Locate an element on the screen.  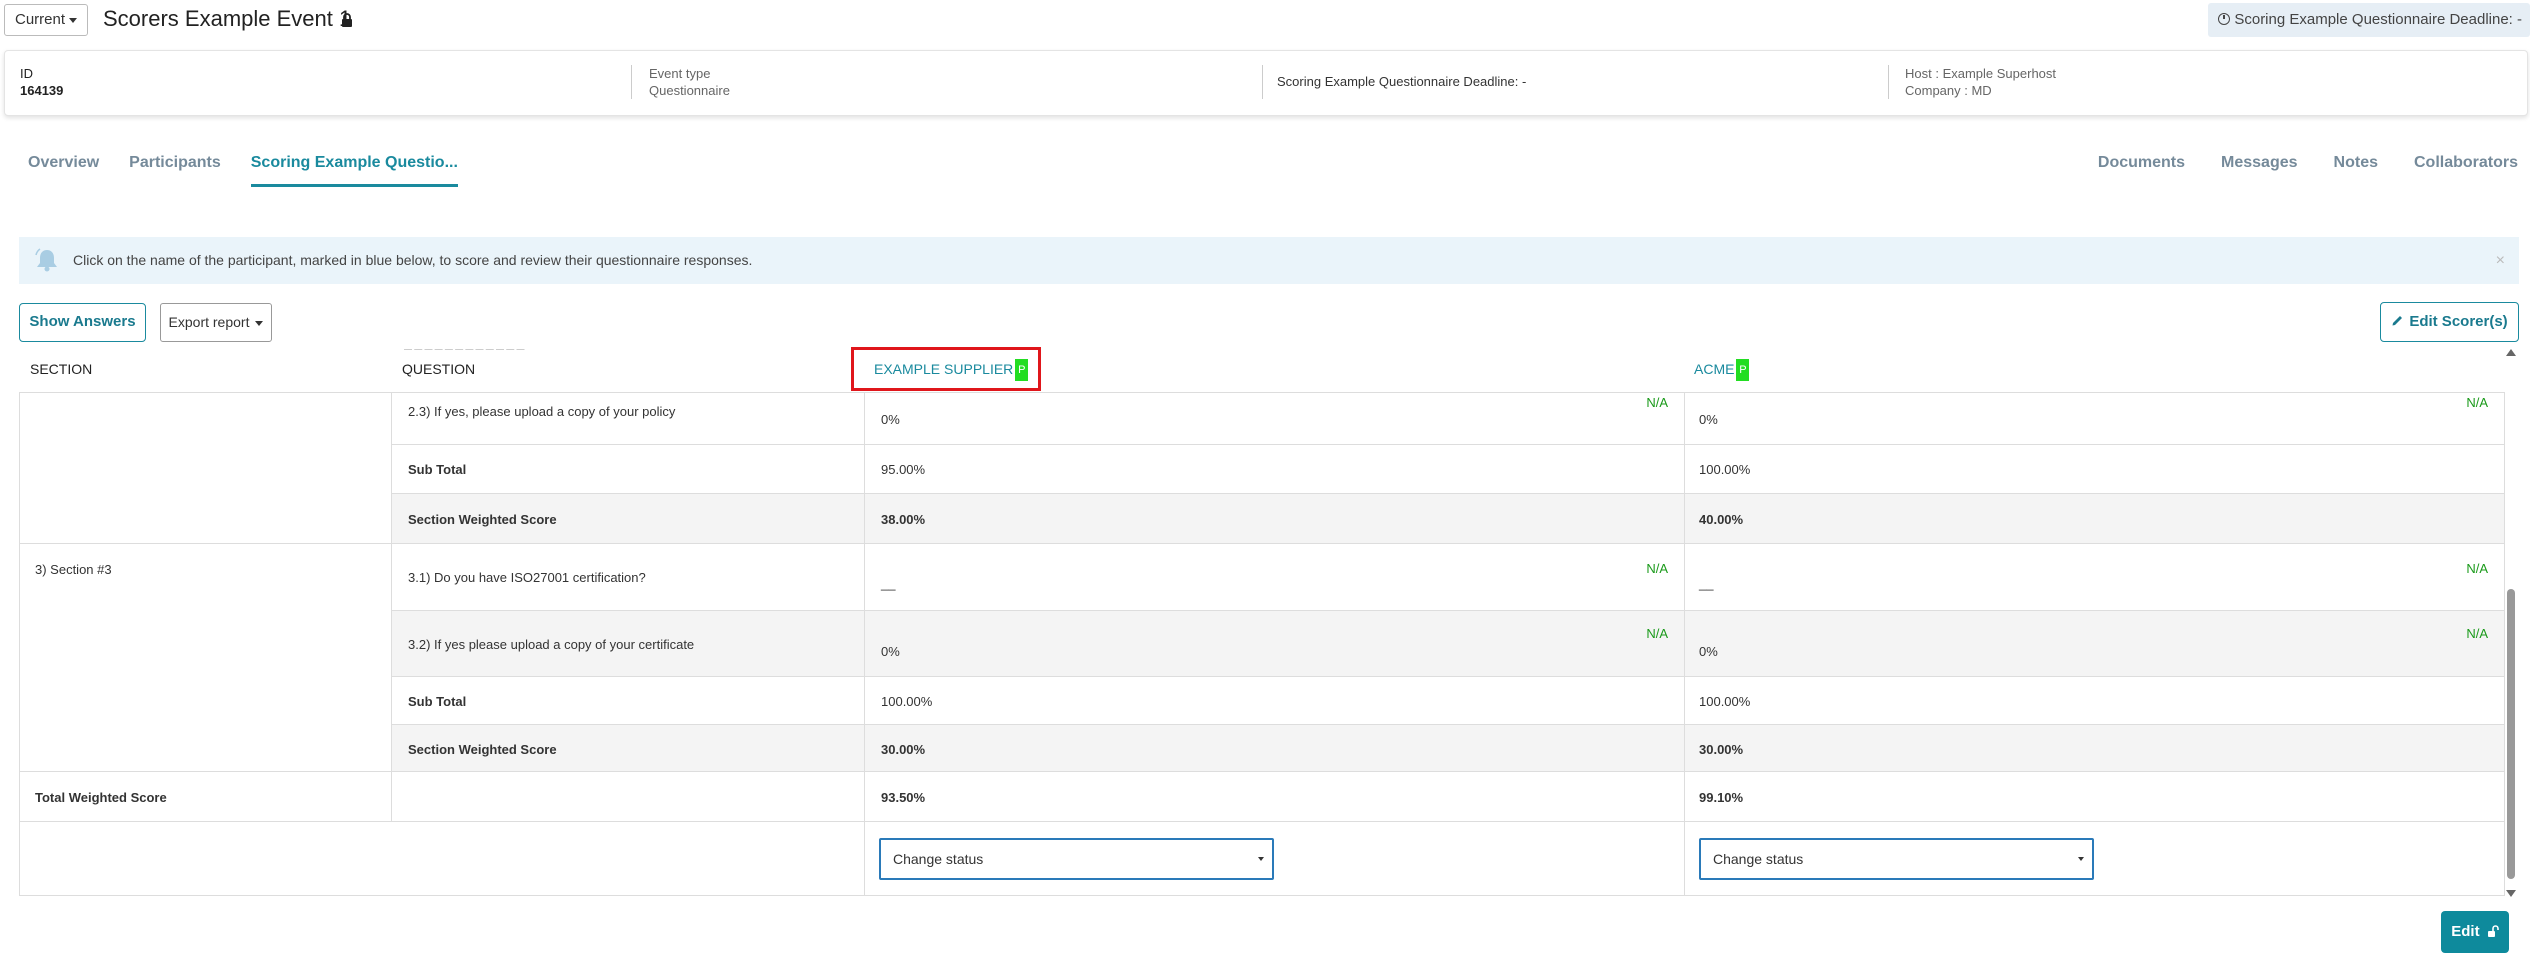
tab-collaborators: Collaborators is located at coordinates (2466, 167).